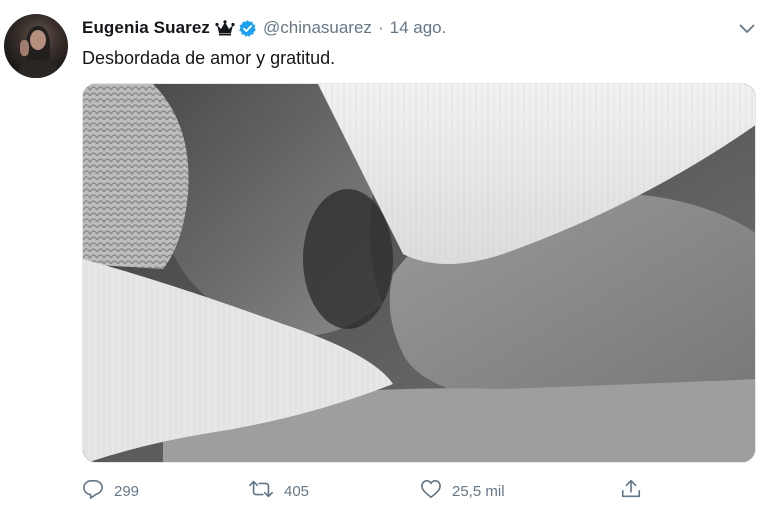 The image size is (768, 517). Describe the element at coordinates (127, 491) in the screenshot. I see `reply-count: 299` at that location.